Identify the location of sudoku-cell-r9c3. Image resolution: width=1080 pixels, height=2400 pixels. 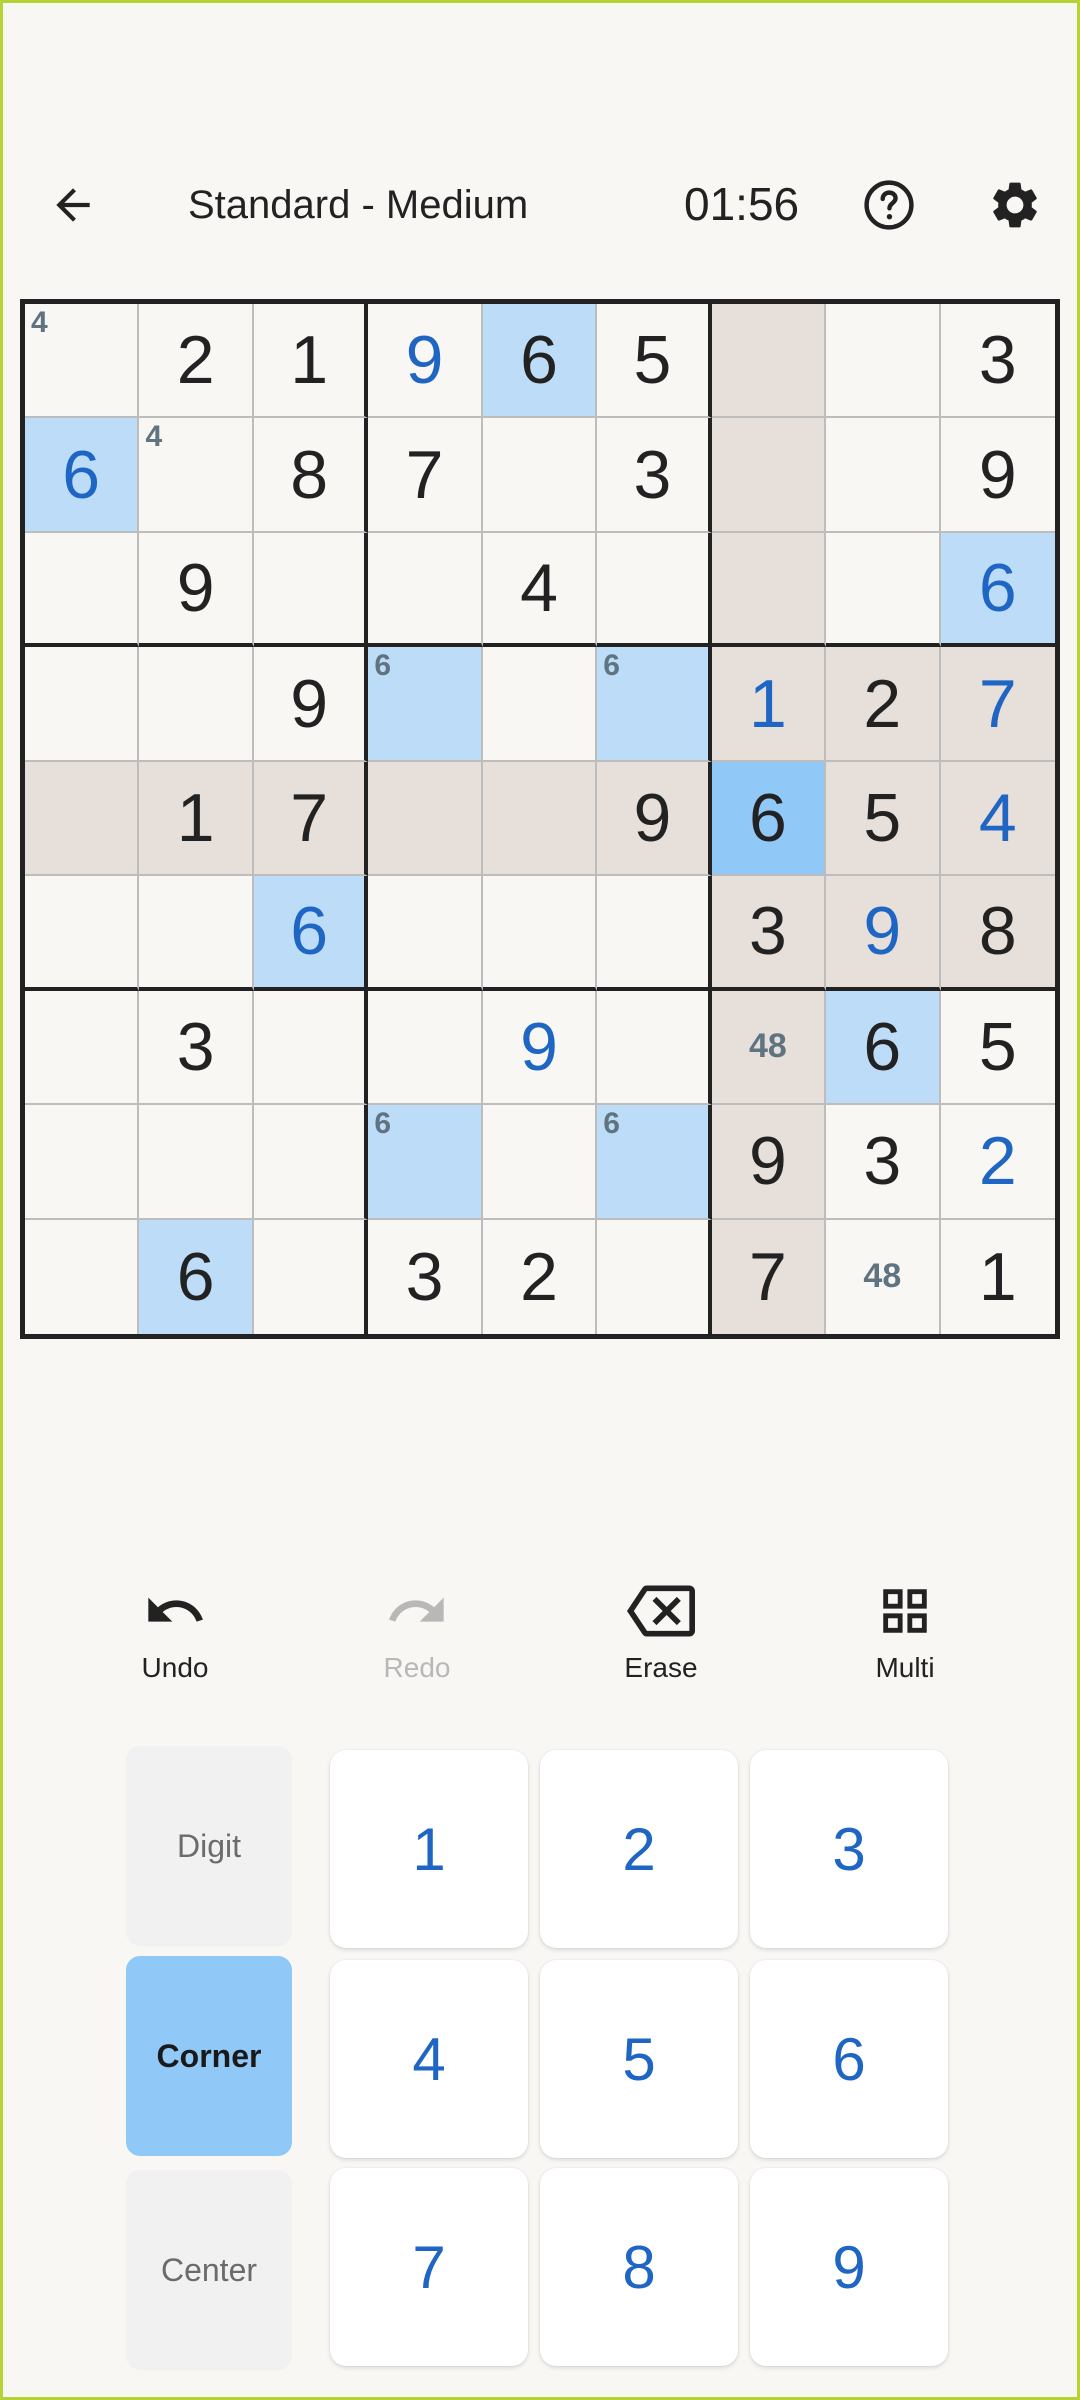
(311, 1276).